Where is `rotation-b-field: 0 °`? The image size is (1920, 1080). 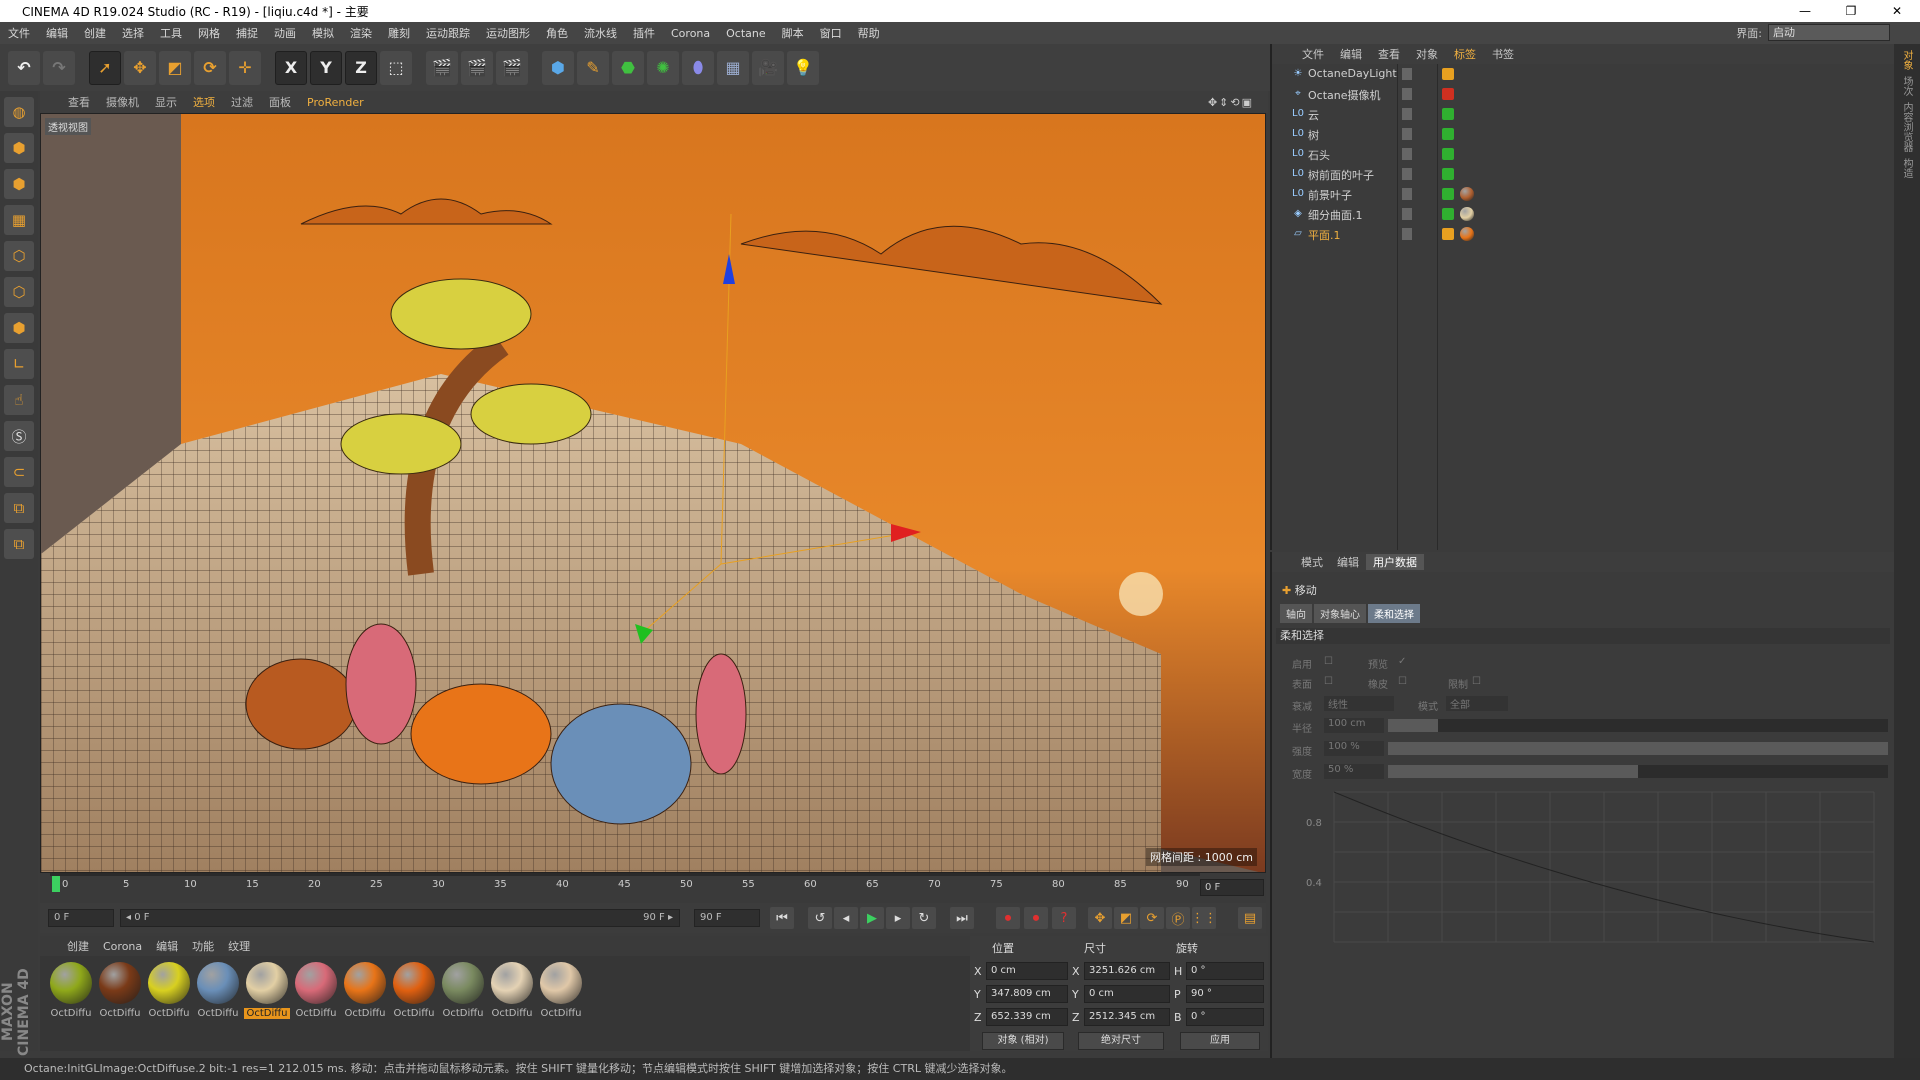
rotation-b-field: 0 ° is located at coordinates (1225, 1017).